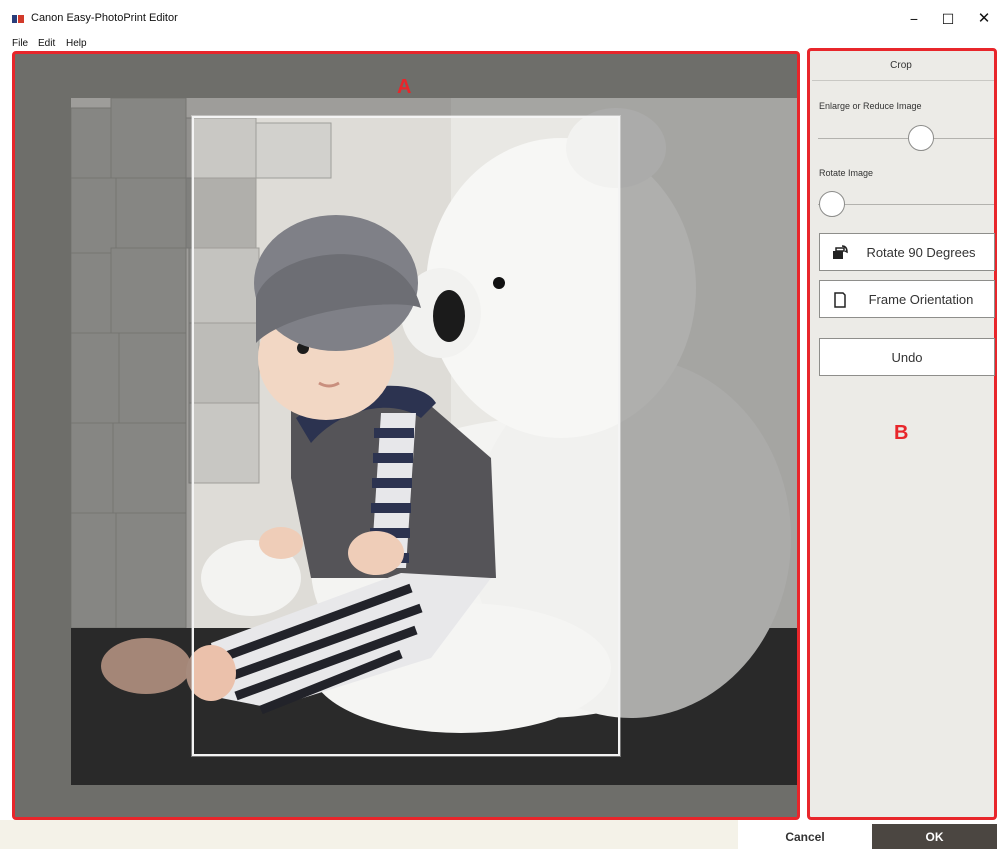 The image size is (997, 849). I want to click on undo-label: Undo, so click(907, 357).